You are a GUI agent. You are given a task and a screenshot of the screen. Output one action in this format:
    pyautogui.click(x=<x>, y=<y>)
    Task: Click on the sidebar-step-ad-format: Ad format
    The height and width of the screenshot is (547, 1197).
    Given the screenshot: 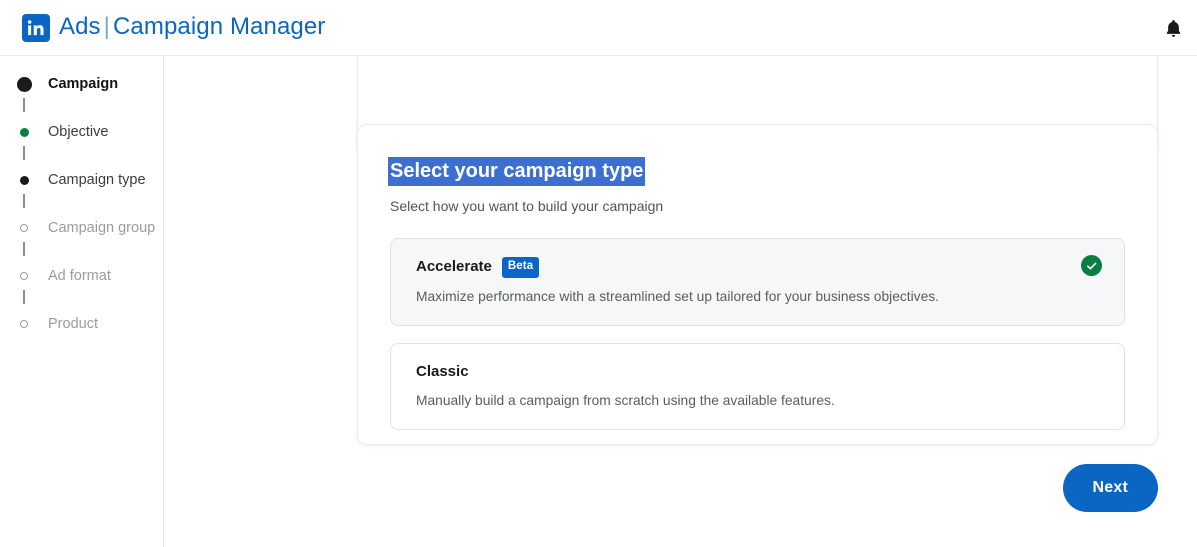 What is the action you would take?
    pyautogui.click(x=81, y=276)
    